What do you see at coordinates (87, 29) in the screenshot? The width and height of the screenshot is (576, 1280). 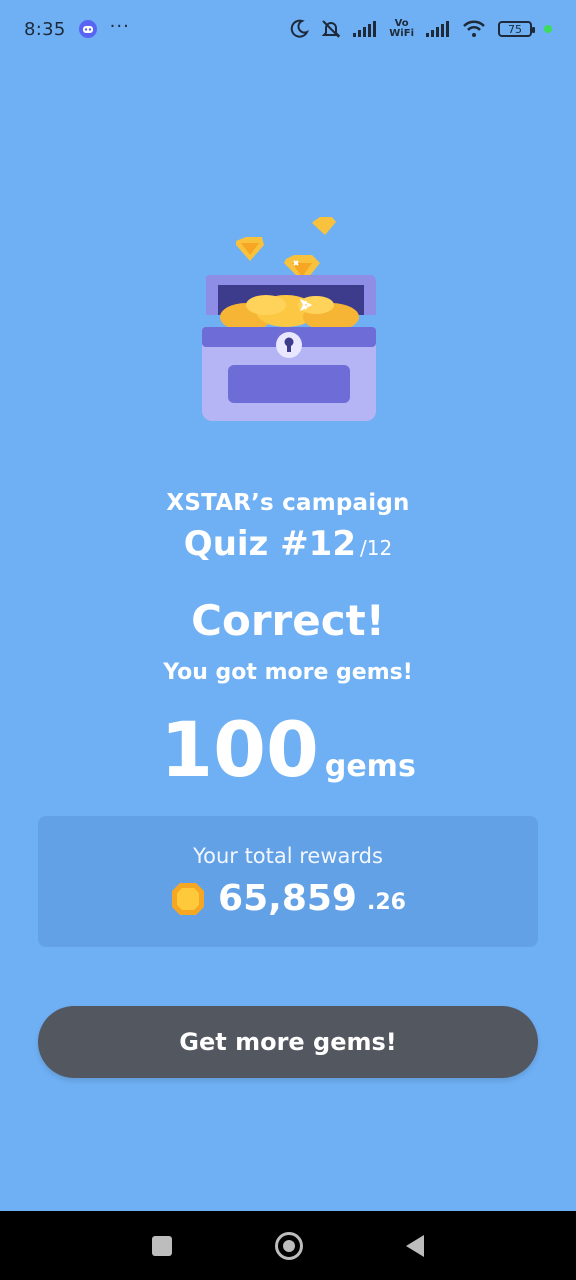 I see `discord-icon` at bounding box center [87, 29].